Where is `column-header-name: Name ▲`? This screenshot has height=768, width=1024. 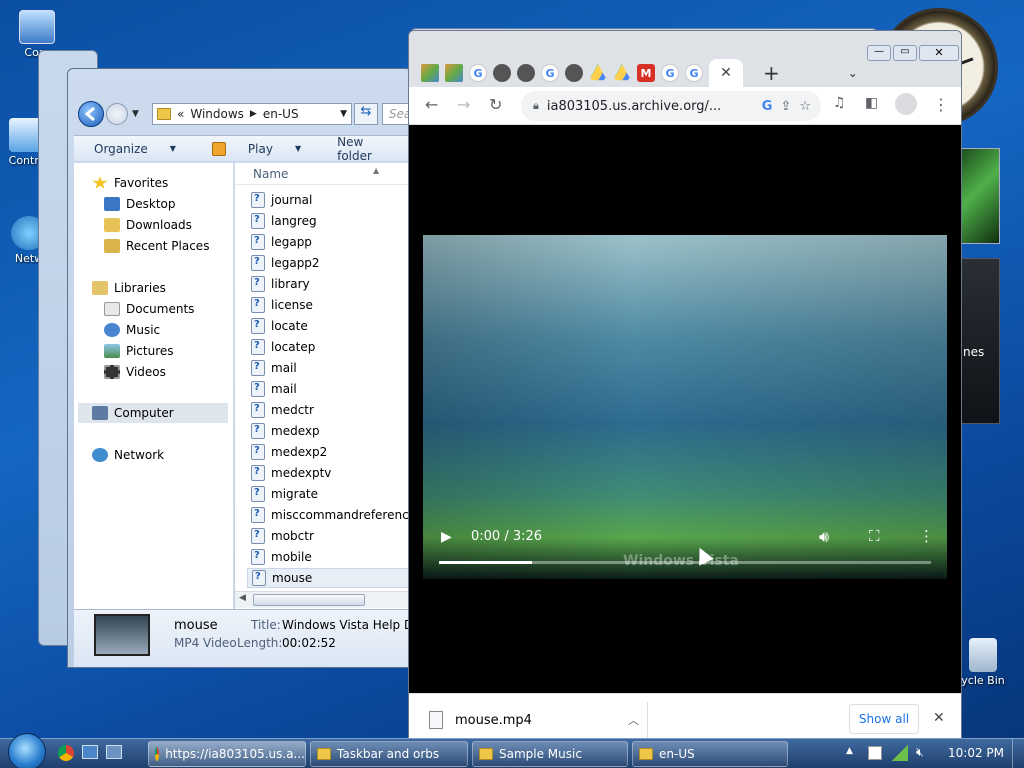
column-header-name: Name ▲ is located at coordinates (324, 174).